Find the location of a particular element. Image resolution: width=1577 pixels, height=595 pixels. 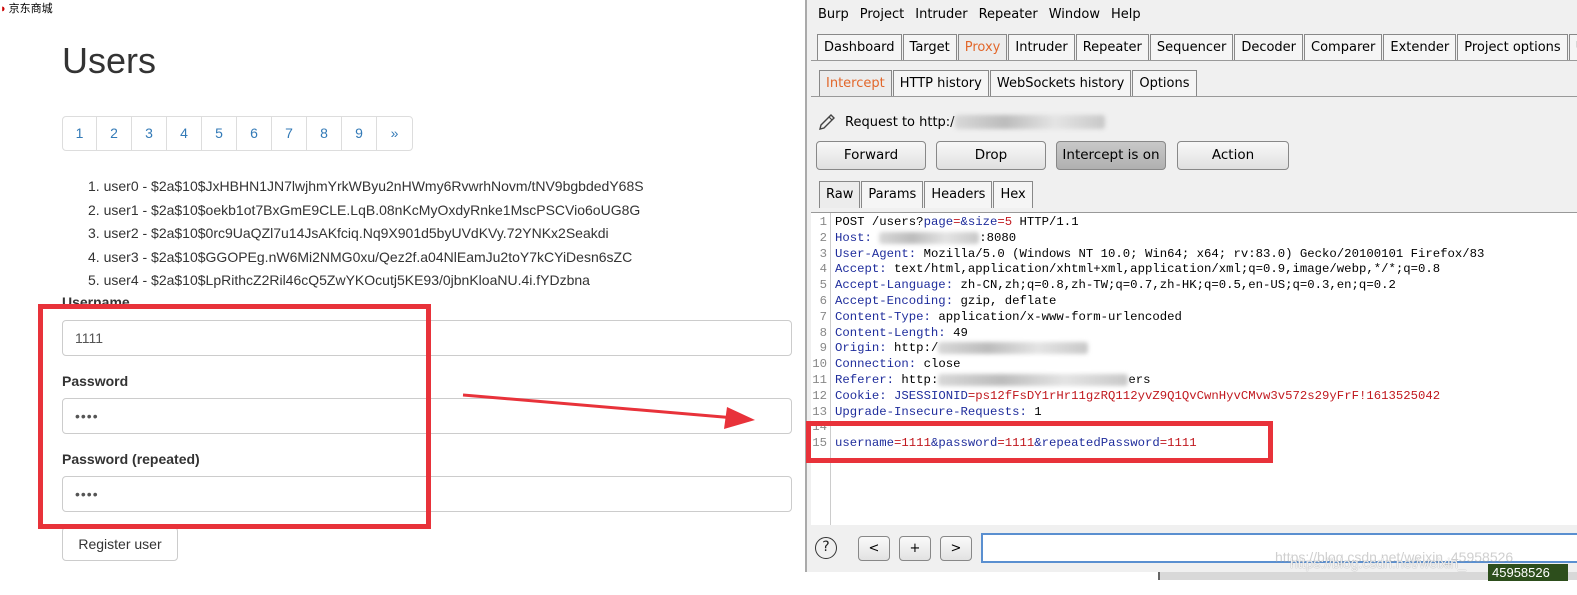

request-line: 9 Origin: http:/ is located at coordinates (950, 349).